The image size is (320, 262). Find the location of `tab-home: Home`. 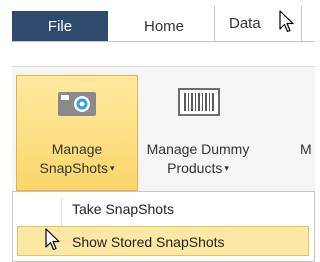

tab-home: Home is located at coordinates (164, 26).